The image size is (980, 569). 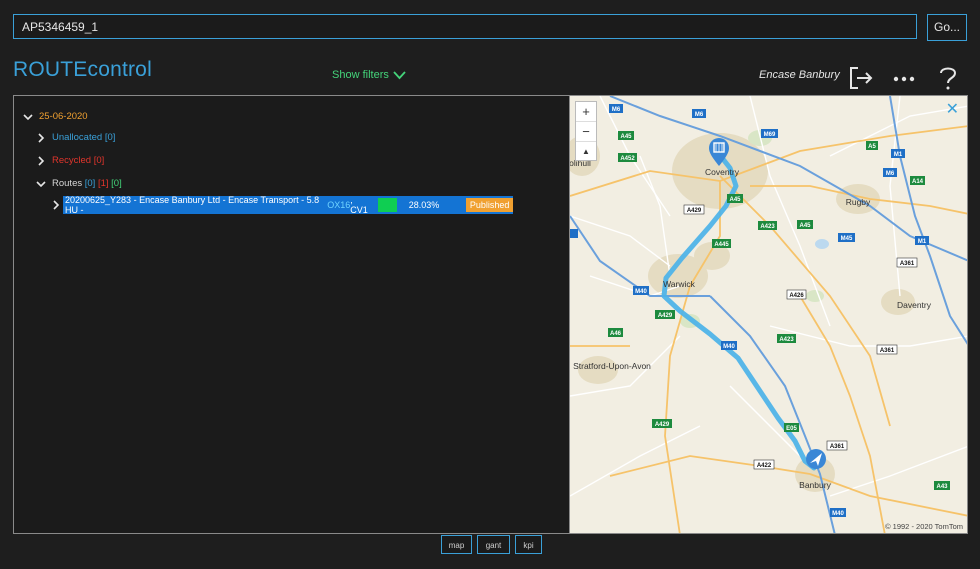 I want to click on tree-node-date: 25-06-2020, so click(x=55, y=116).